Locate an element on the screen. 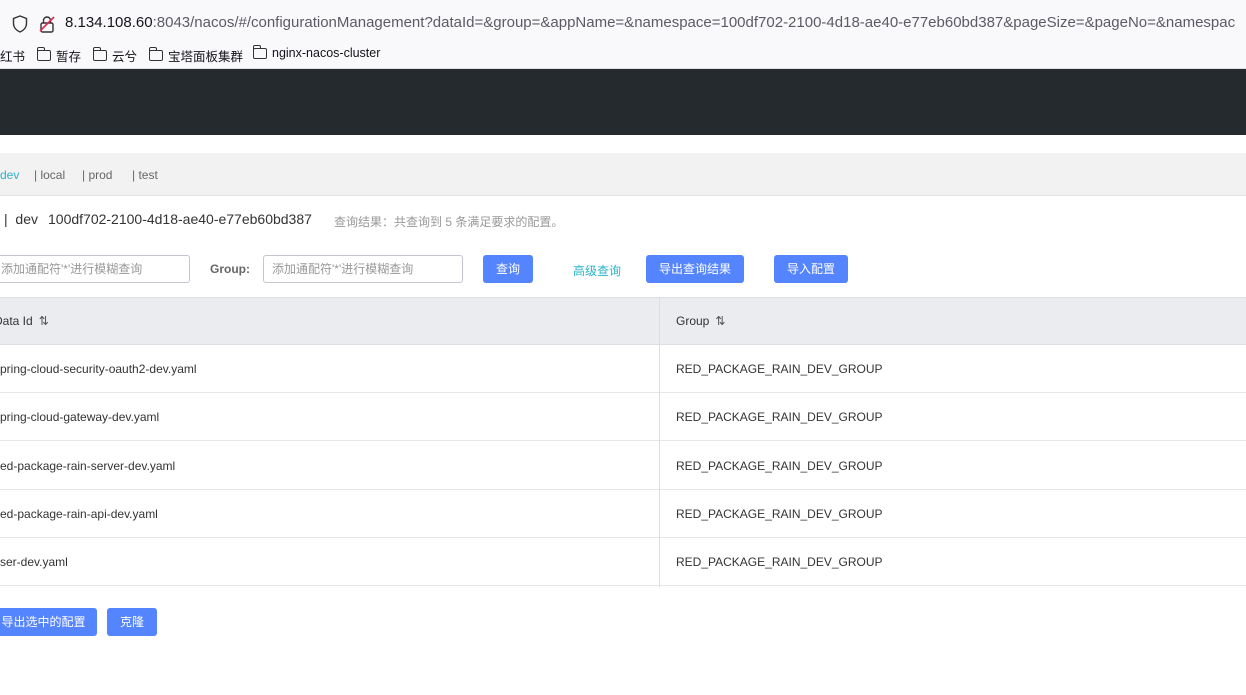  insecure-lock-icon is located at coordinates (47, 24).